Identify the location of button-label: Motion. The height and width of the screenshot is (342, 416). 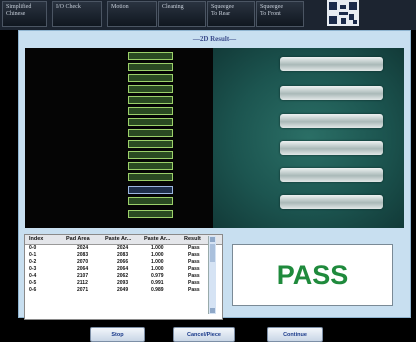
(120, 7).